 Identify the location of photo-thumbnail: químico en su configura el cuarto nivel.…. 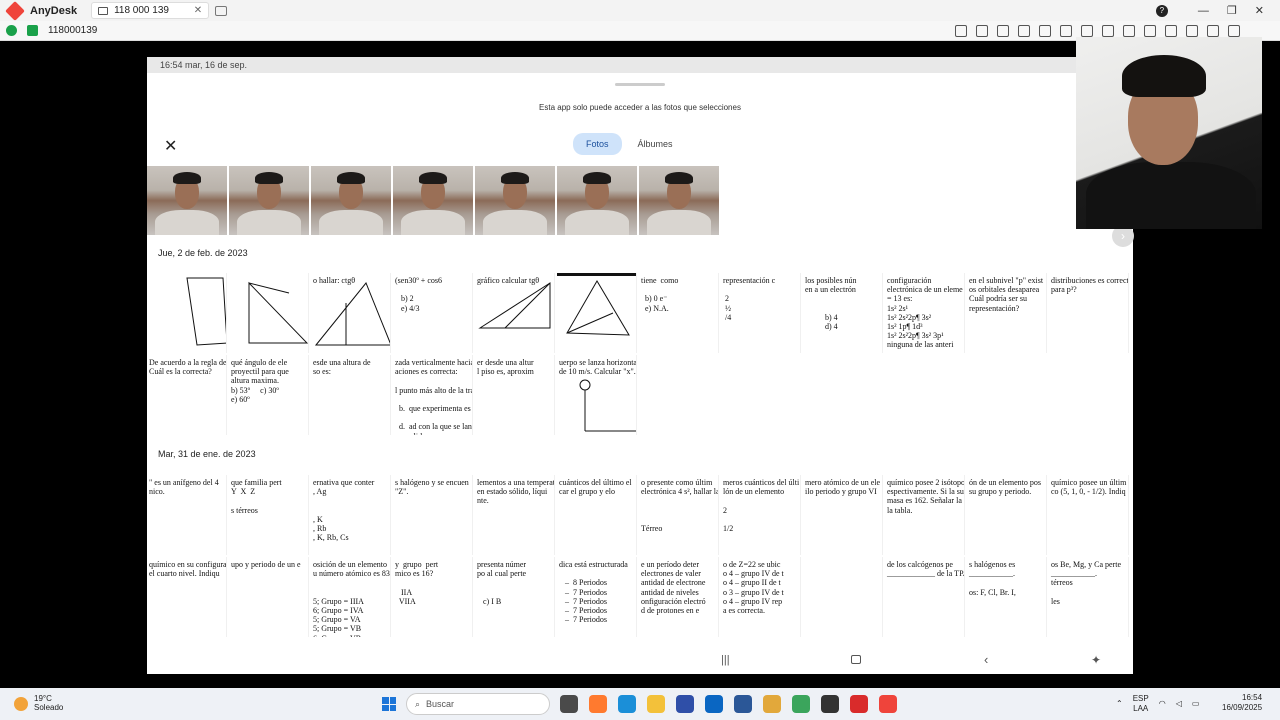
(187, 597).